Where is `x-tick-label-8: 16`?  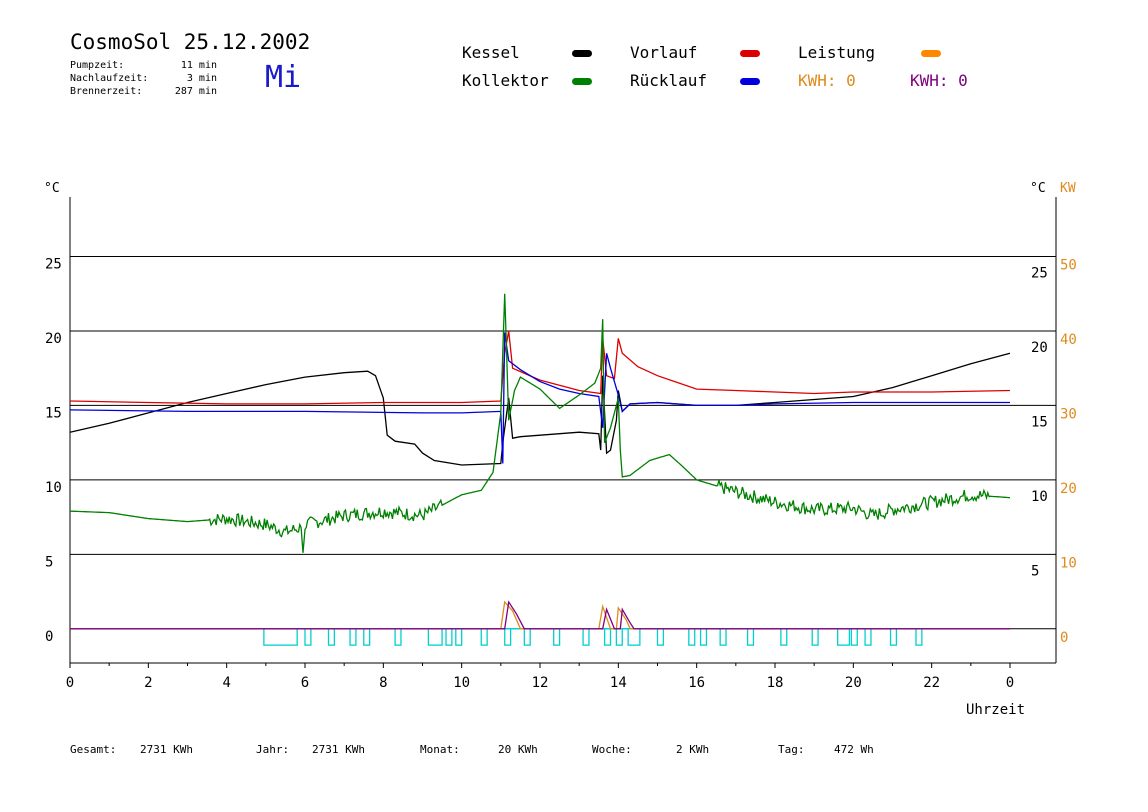 x-tick-label-8: 16 is located at coordinates (696, 683).